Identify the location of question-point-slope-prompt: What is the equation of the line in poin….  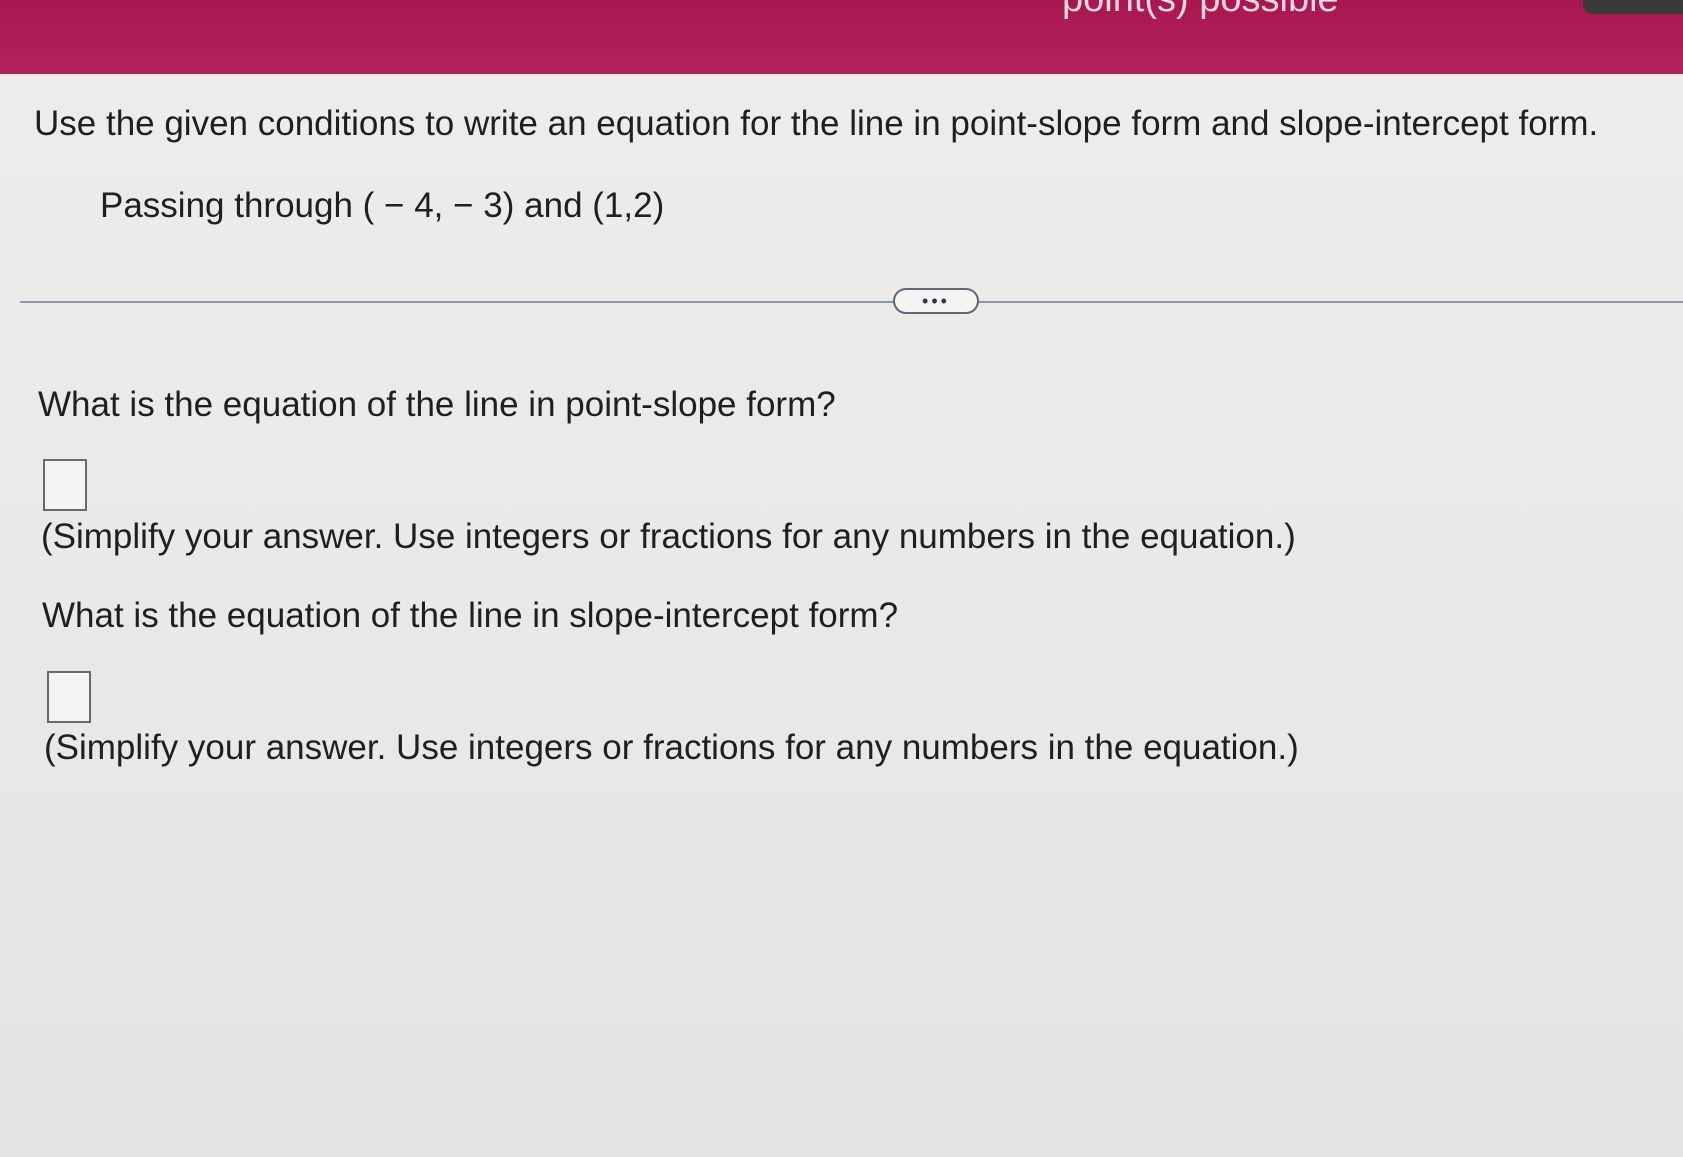
(437, 404).